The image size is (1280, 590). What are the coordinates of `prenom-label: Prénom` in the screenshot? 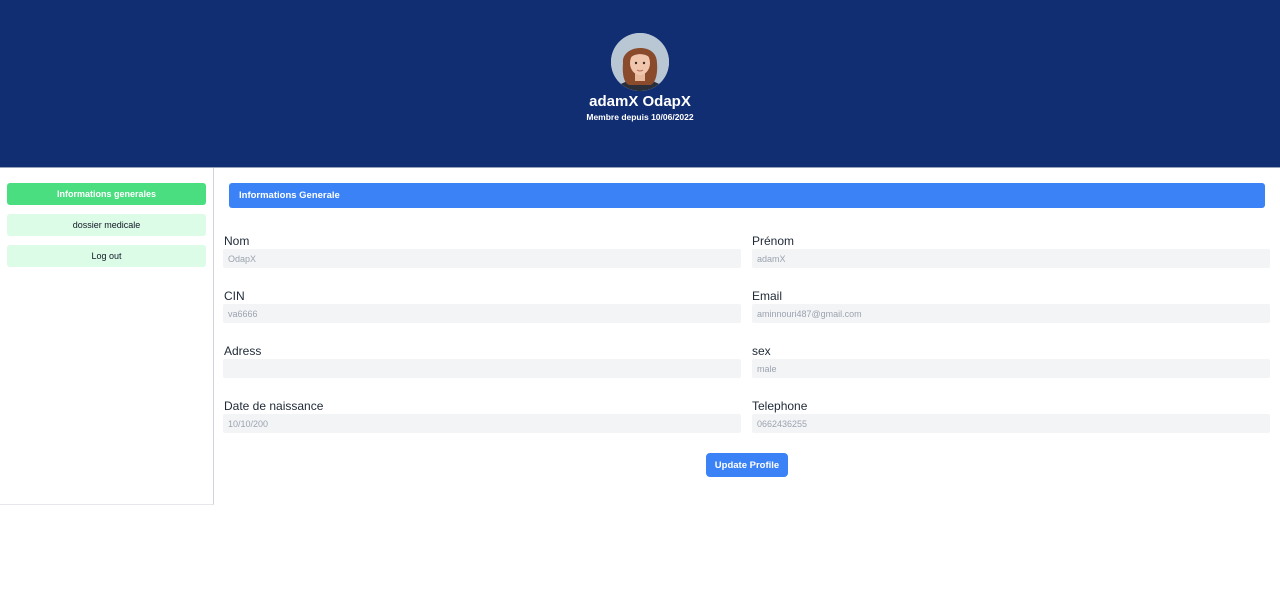 It's located at (773, 241).